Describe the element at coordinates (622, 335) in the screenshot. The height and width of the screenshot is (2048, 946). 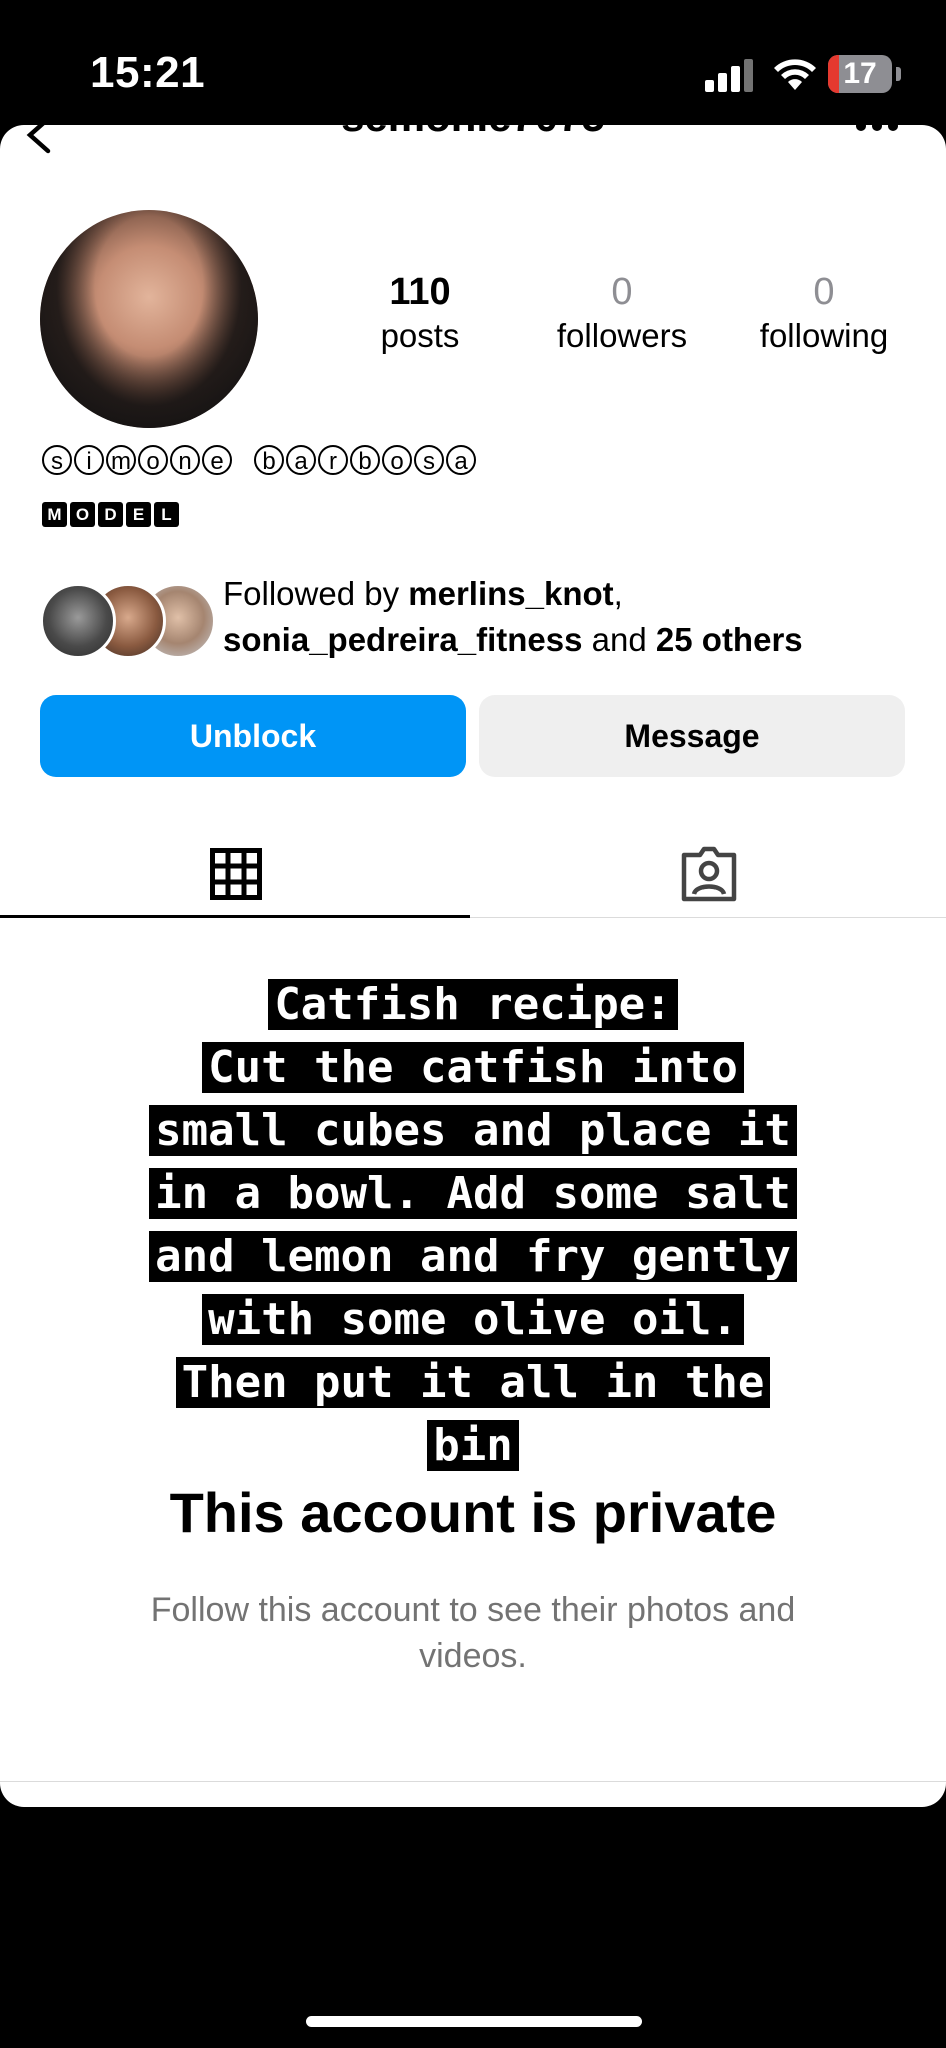
I see `followers-label: followers` at that location.